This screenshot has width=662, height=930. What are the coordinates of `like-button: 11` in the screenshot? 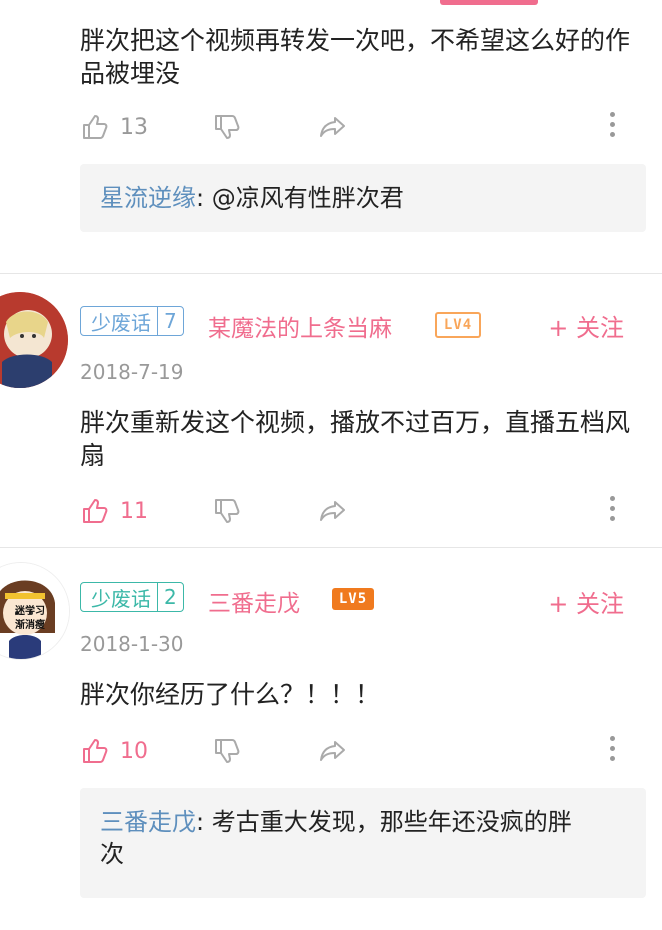 It's located at (114, 511).